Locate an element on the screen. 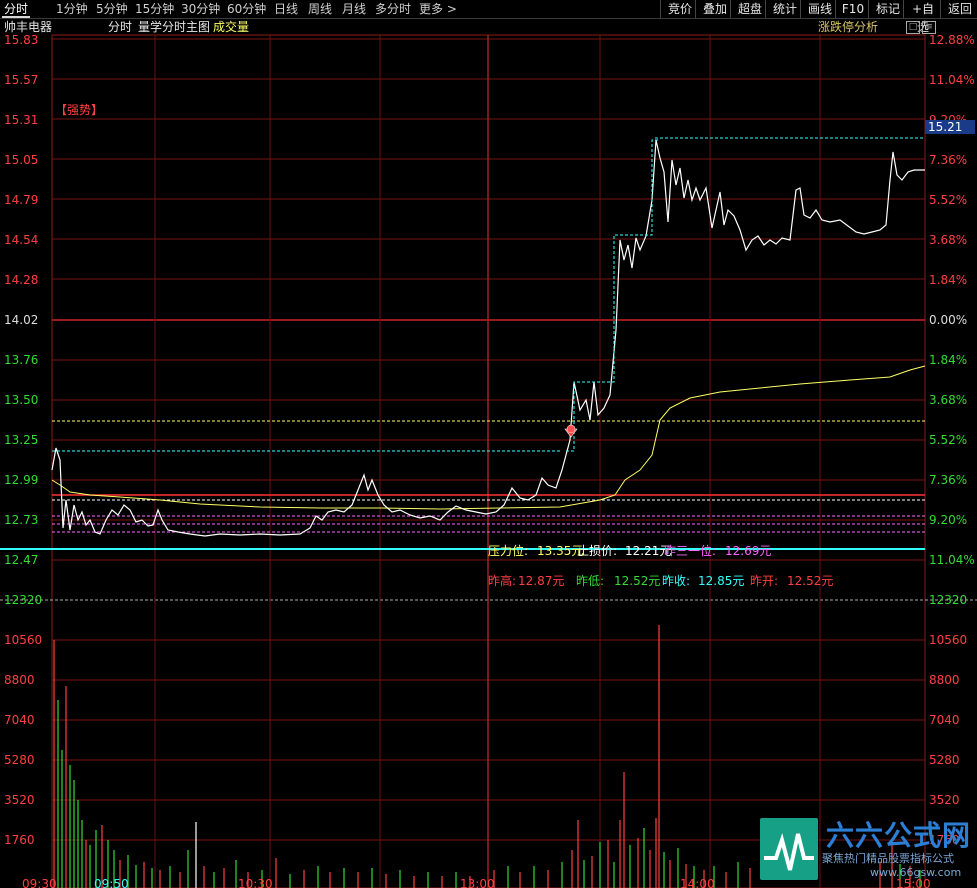  price-tick: 12.73 is located at coordinates (21, 520).